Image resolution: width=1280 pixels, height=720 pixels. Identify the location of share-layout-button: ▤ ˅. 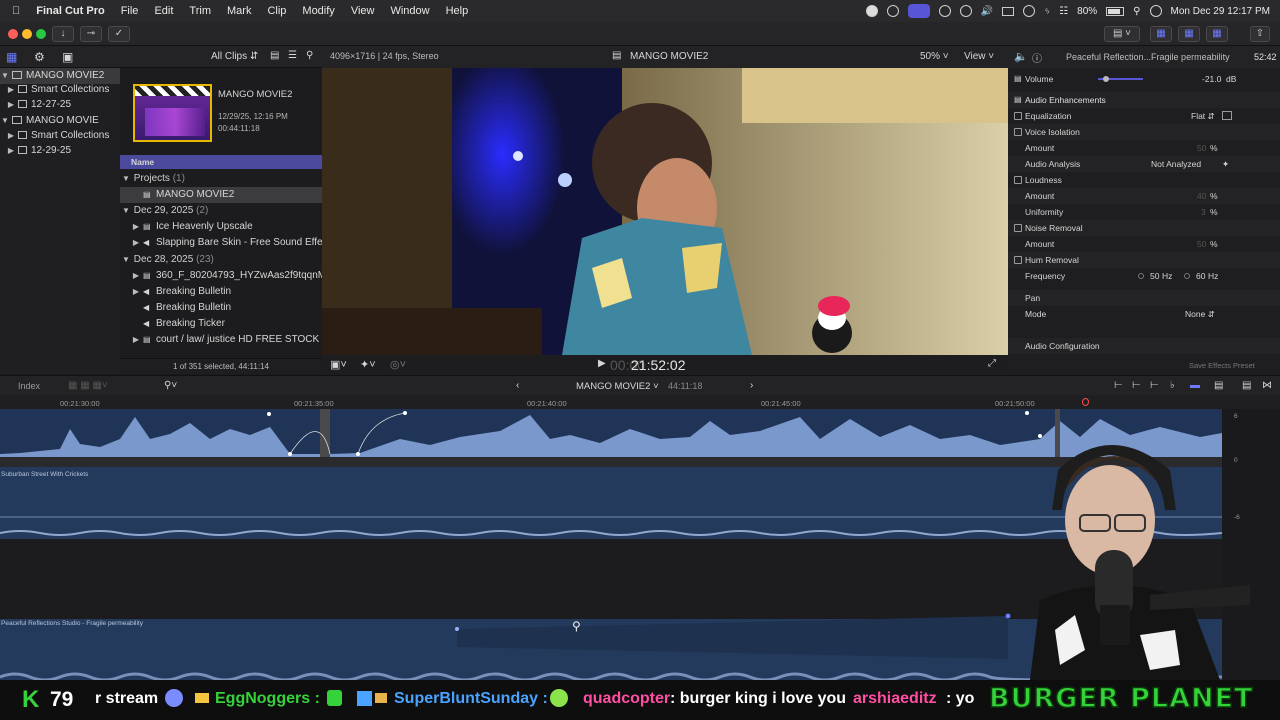
(1122, 34).